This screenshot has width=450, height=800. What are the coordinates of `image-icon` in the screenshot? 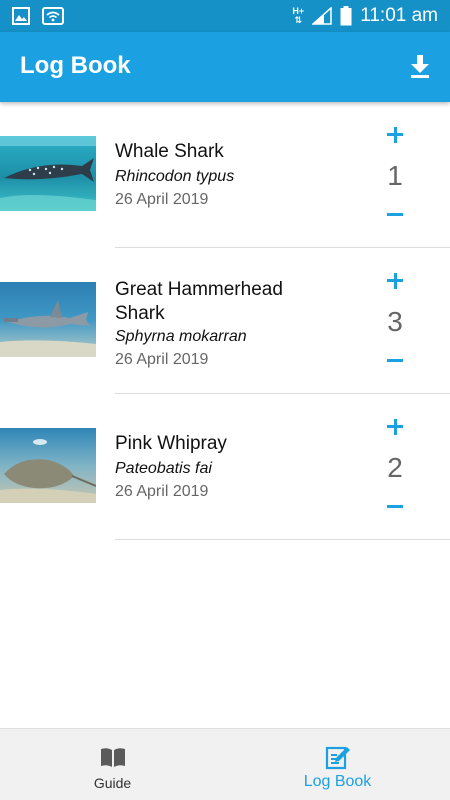 It's located at (21, 16).